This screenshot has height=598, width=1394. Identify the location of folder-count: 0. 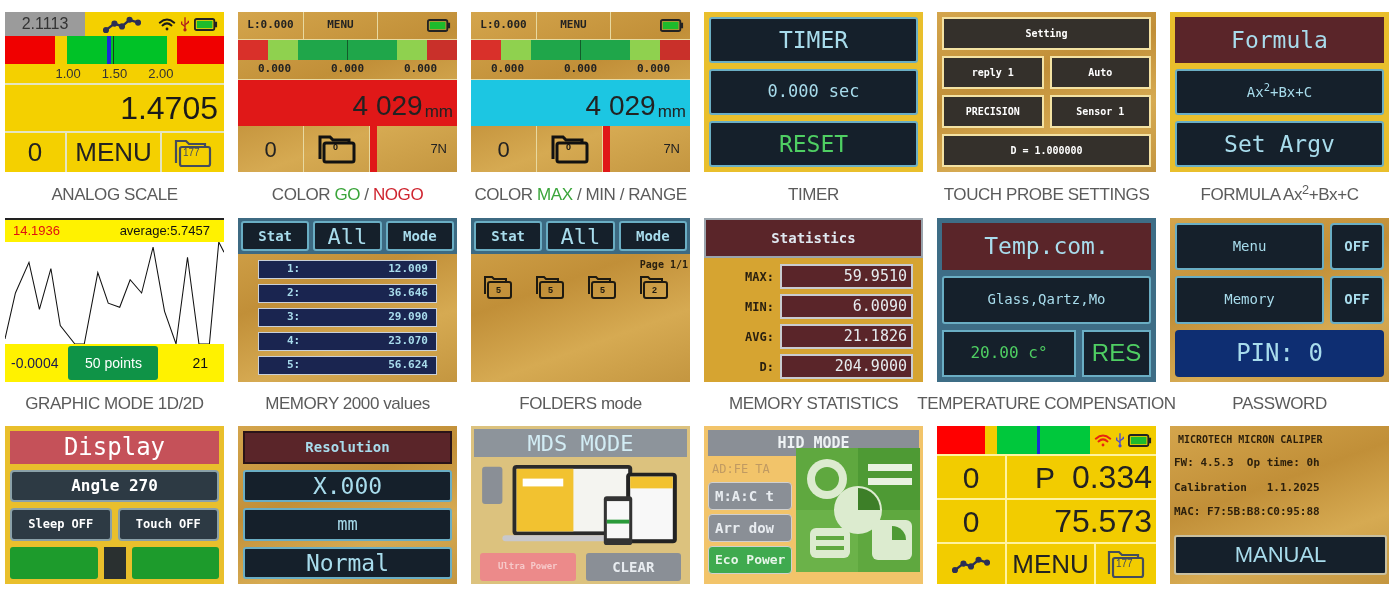
(568, 147).